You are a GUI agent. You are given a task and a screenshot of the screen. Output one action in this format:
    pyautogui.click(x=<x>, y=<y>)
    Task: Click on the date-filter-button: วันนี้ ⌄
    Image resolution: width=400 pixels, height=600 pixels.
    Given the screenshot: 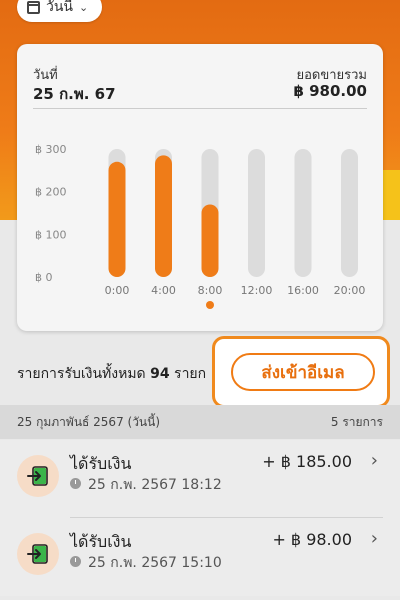 What is the action you would take?
    pyautogui.click(x=60, y=11)
    